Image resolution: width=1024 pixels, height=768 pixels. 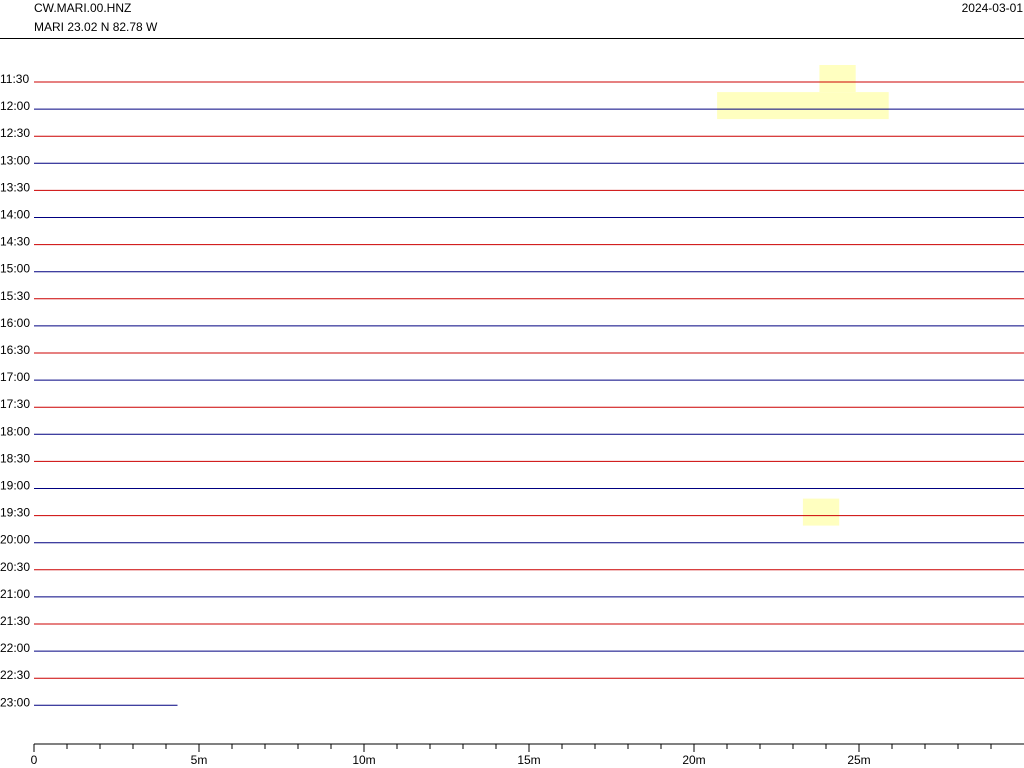 I want to click on x-tick-label: 0, so click(x=34, y=760).